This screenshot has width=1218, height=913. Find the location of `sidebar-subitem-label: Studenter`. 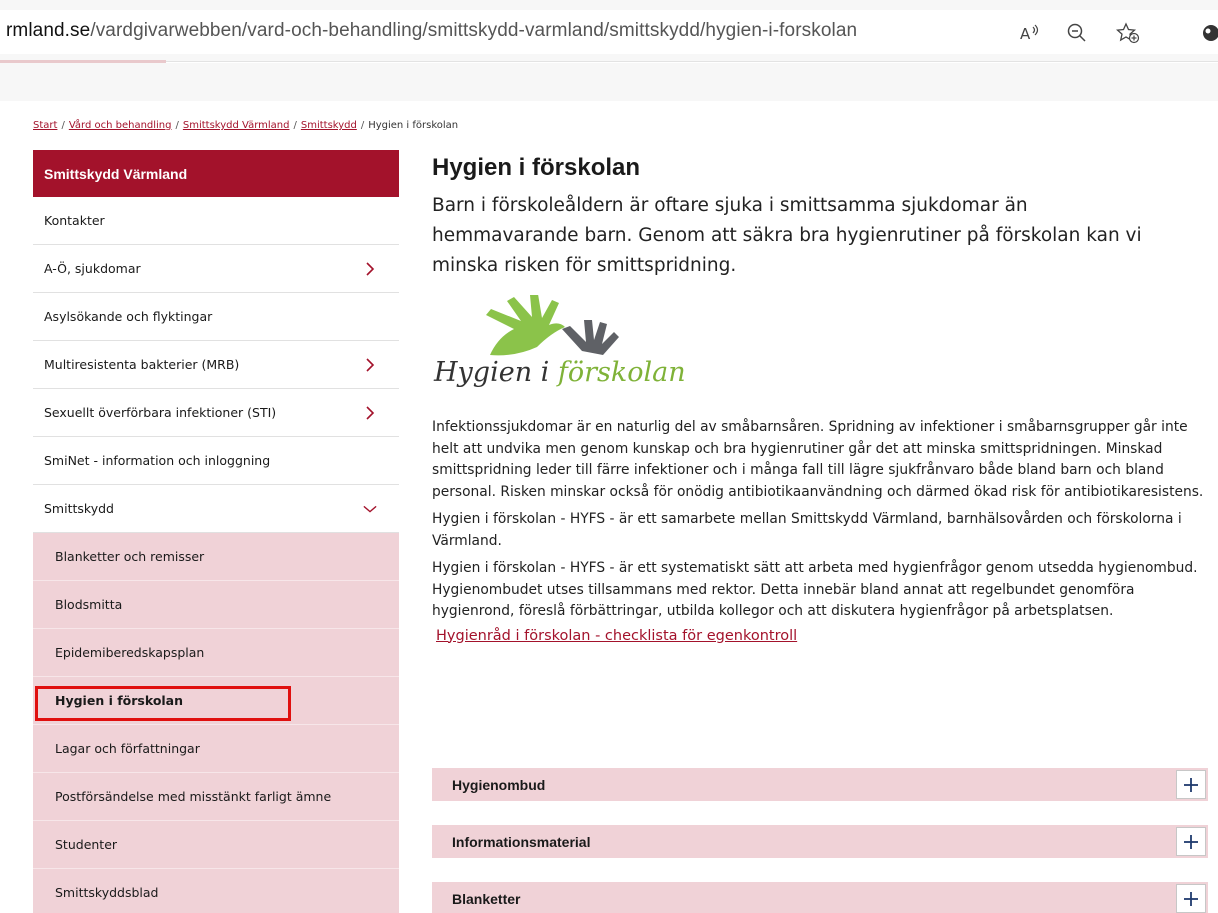

sidebar-subitem-label: Studenter is located at coordinates (86, 844).